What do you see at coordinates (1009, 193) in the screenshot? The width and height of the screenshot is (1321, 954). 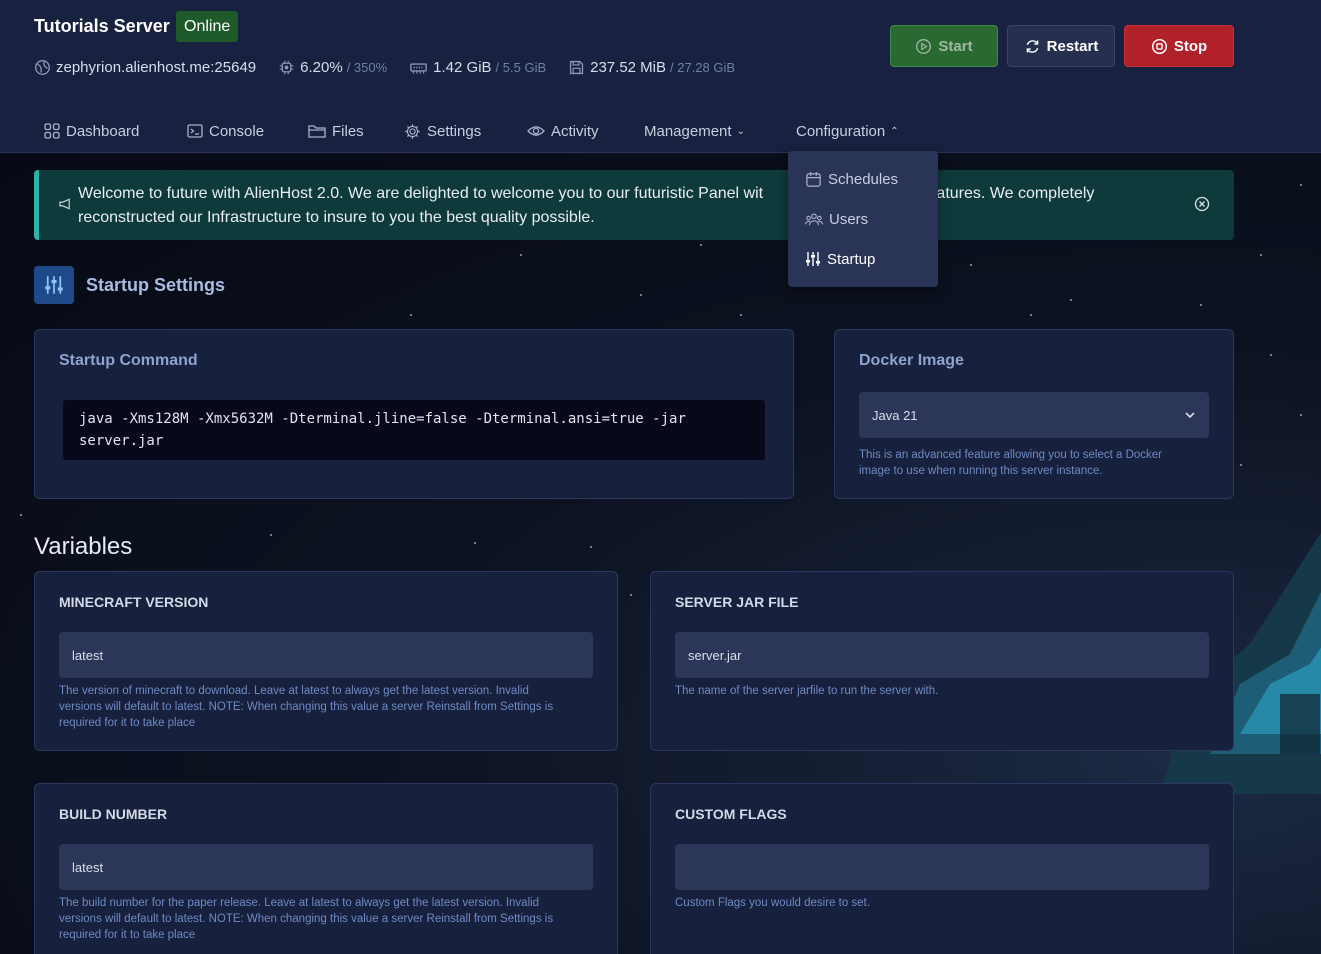 I see `alert-line1-b: features. We completely` at bounding box center [1009, 193].